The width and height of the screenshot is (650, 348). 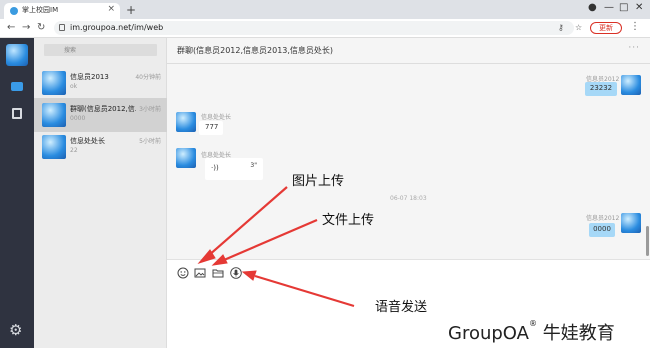 I want to click on watermark-registered: ®, so click(x=532, y=323).